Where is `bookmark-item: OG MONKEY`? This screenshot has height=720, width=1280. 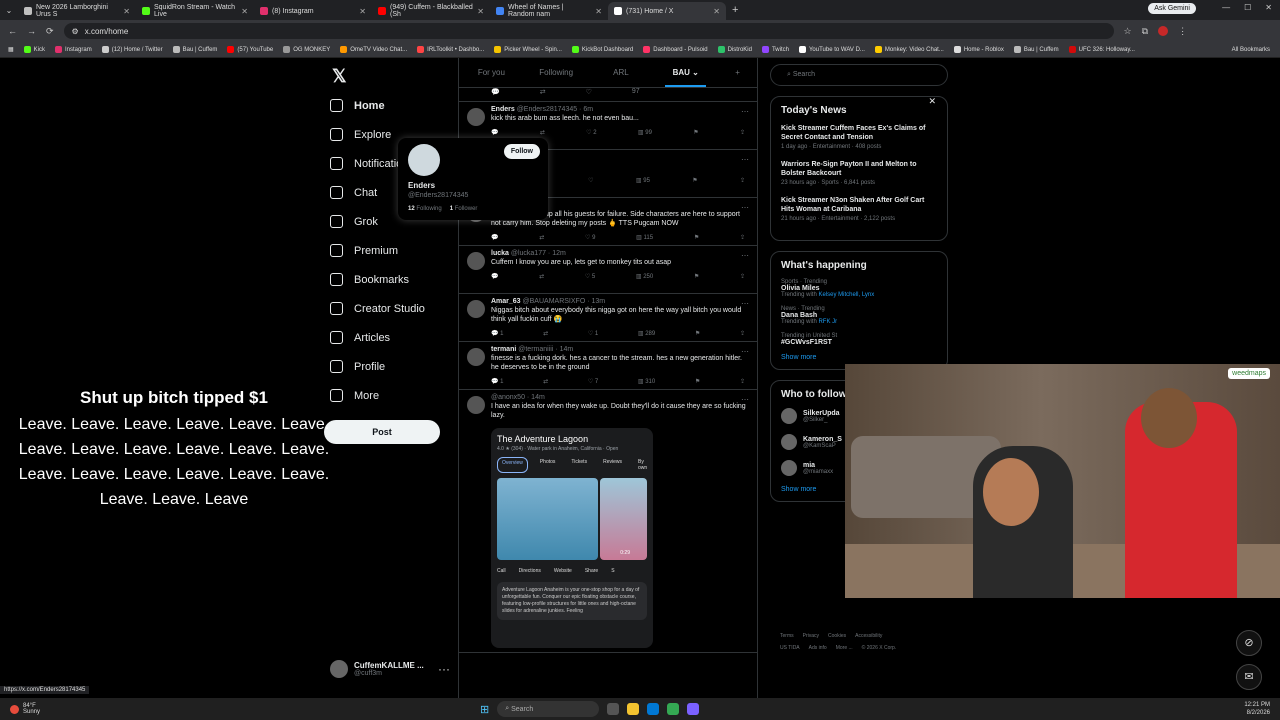 bookmark-item: OG MONKEY is located at coordinates (306, 49).